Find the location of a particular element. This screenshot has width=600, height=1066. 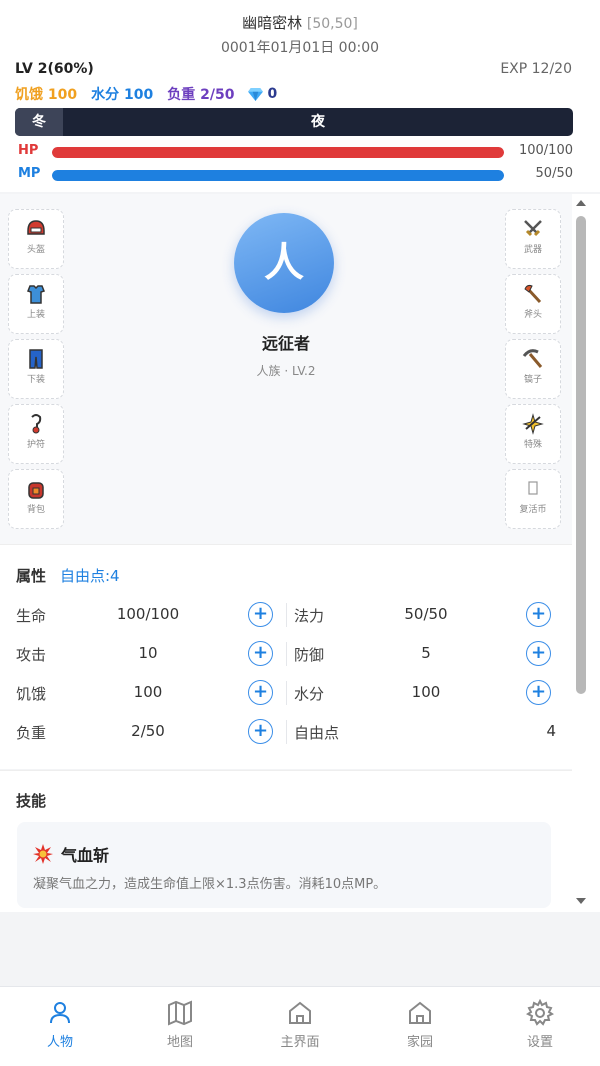

game-datetime: 0001年01月01日 00:00 is located at coordinates (300, 48).